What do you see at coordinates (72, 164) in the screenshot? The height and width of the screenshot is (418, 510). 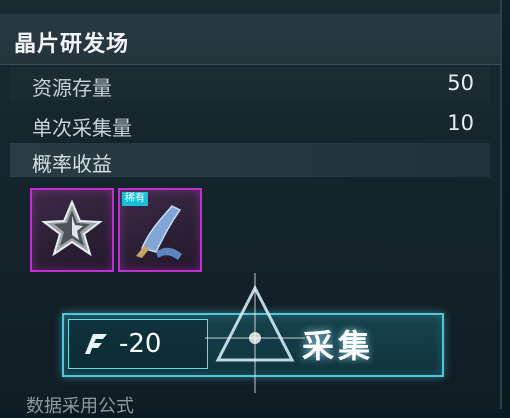 I see `section-label: 概率收益` at bounding box center [72, 164].